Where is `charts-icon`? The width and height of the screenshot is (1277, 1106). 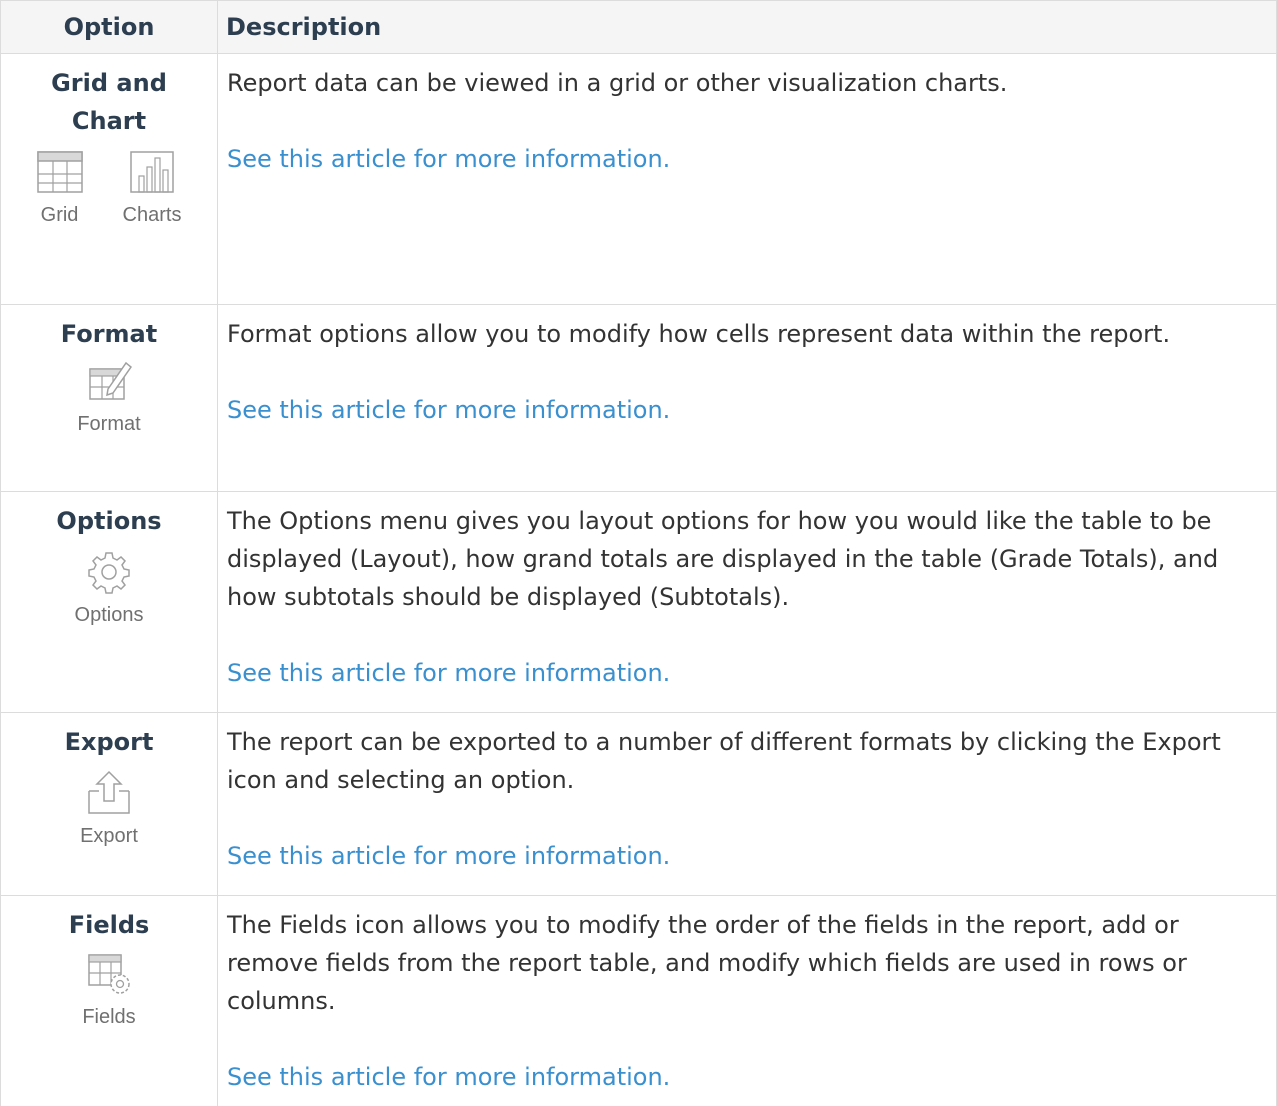 charts-icon is located at coordinates (152, 172).